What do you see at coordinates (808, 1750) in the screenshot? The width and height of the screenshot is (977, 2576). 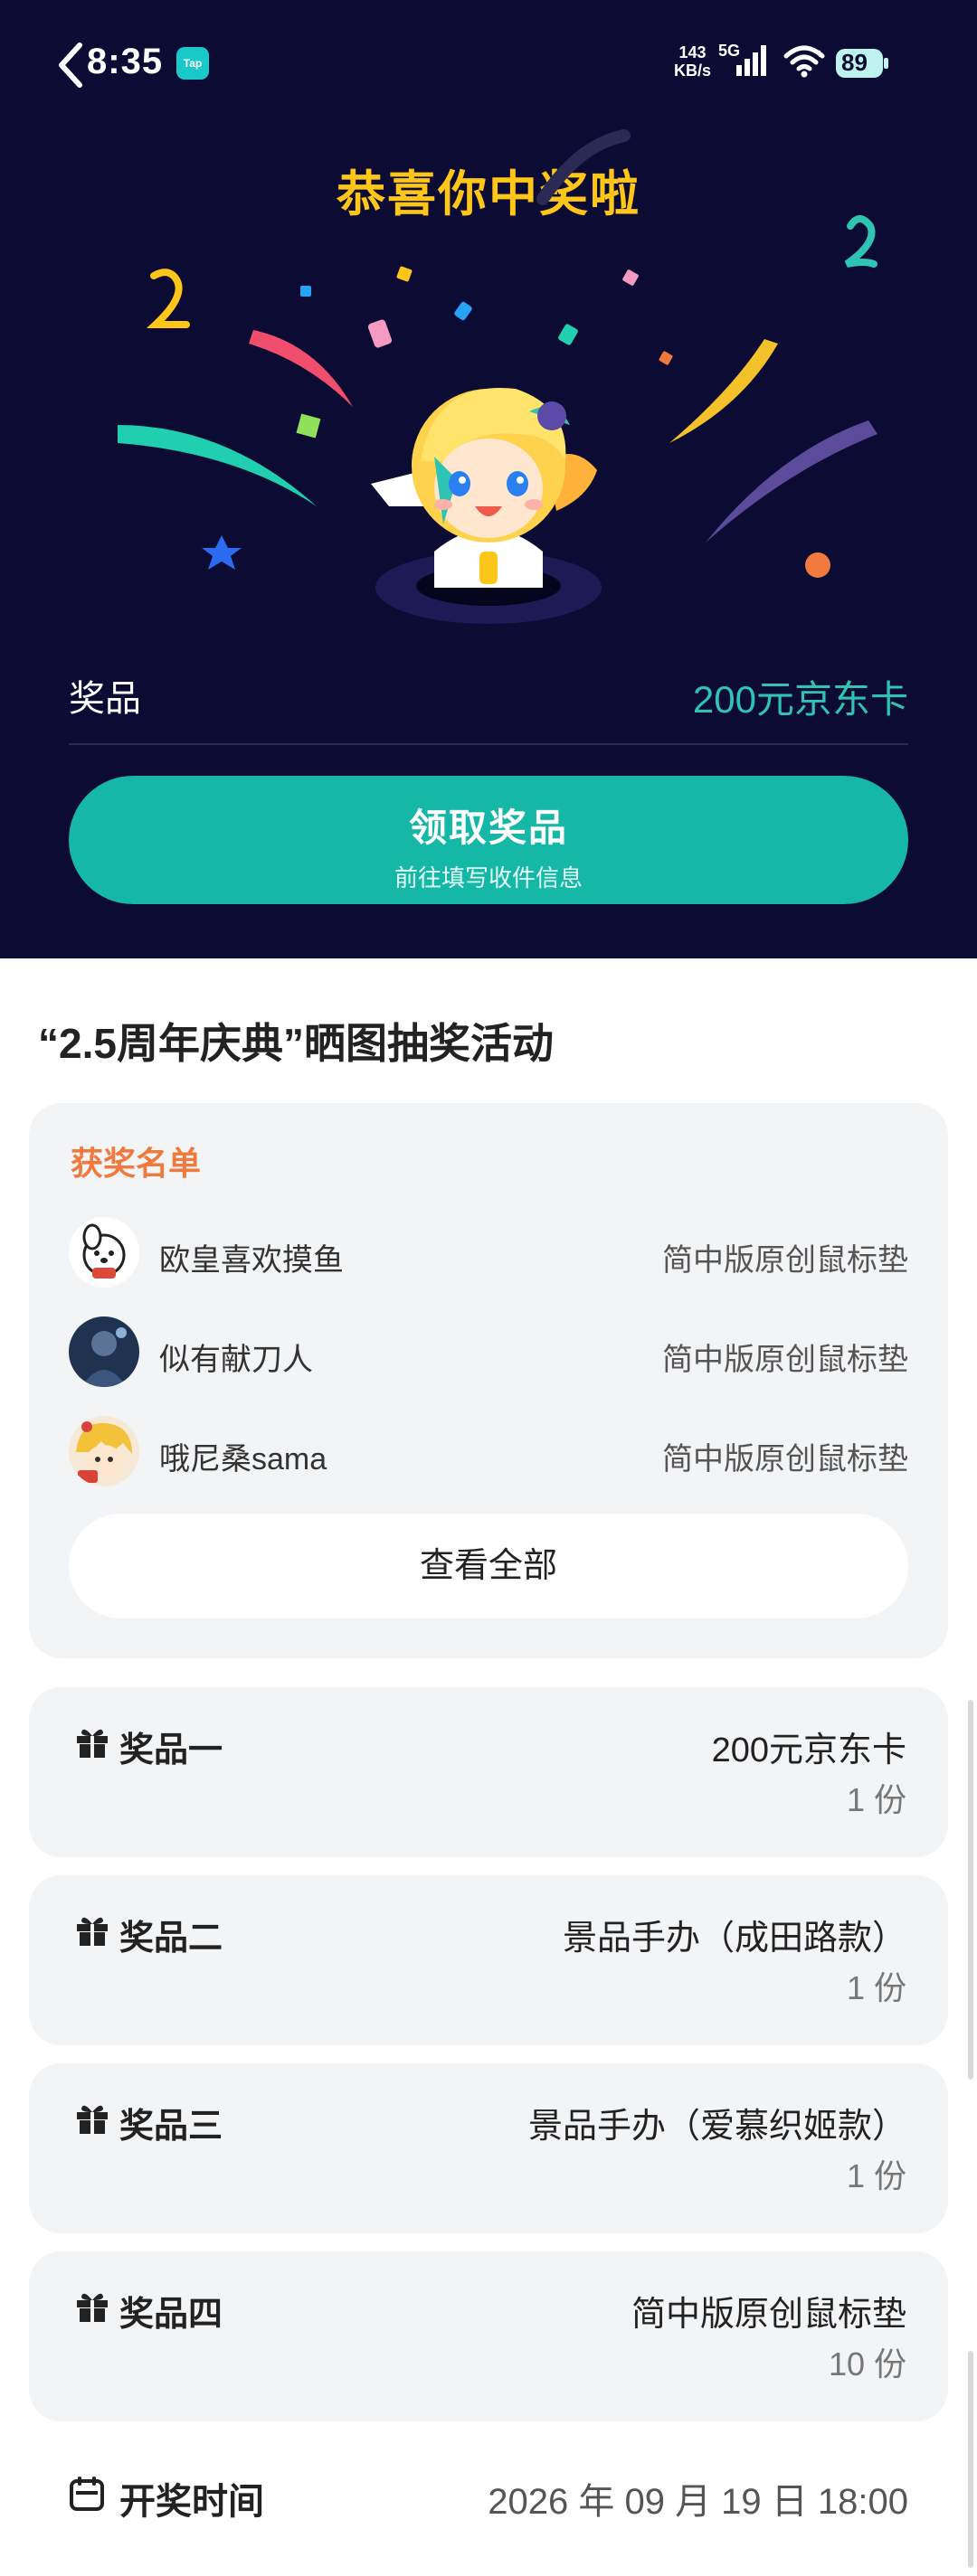 I see `prize-name: 200元京东卡` at bounding box center [808, 1750].